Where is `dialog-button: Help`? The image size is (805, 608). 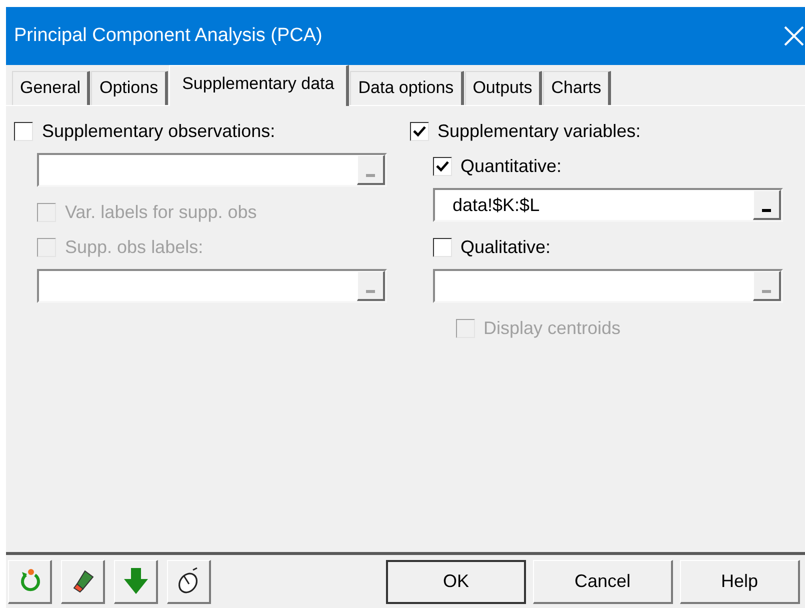 dialog-button: Help is located at coordinates (740, 582).